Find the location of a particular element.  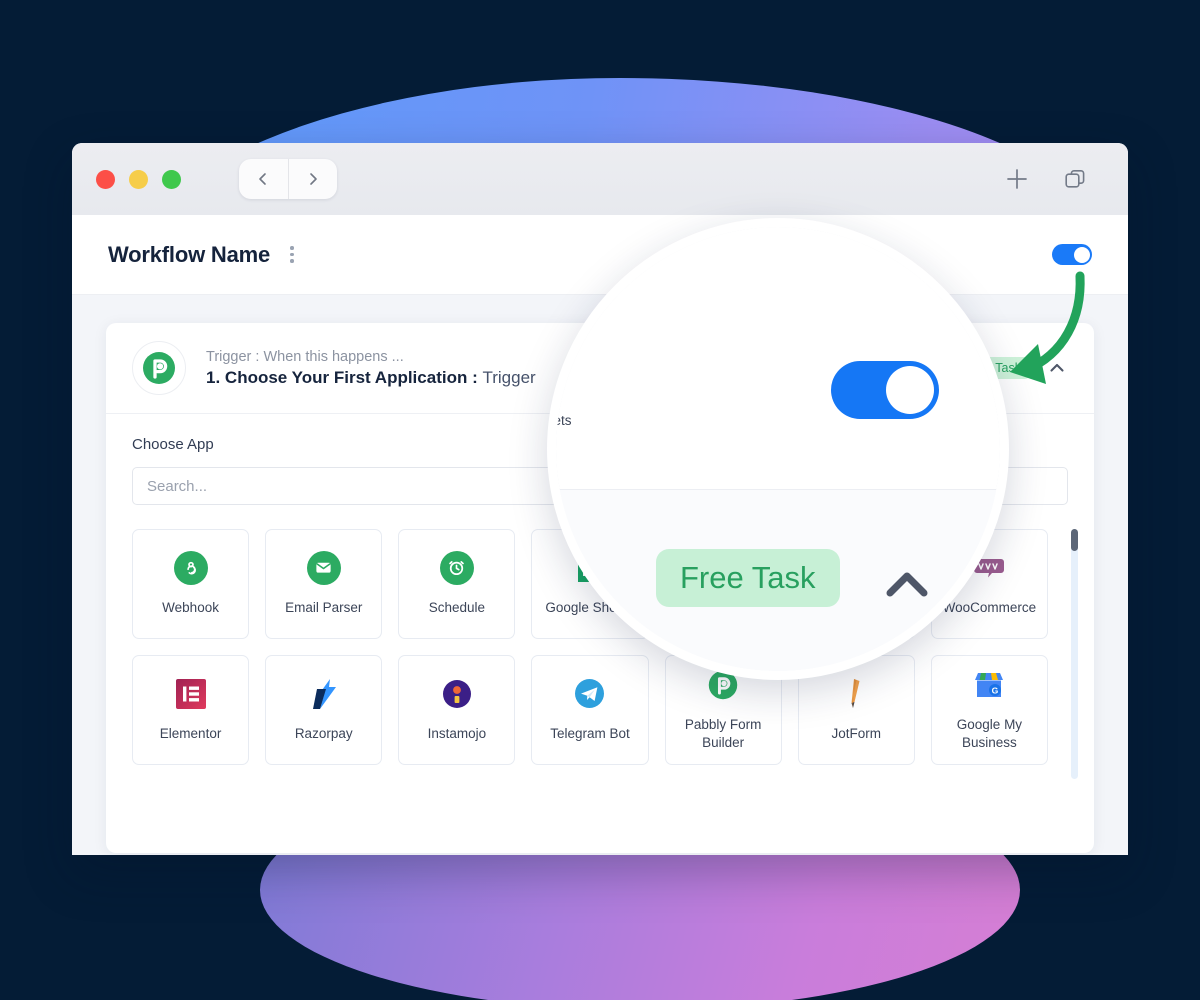

scrollbar-thumb is located at coordinates (1074, 540).